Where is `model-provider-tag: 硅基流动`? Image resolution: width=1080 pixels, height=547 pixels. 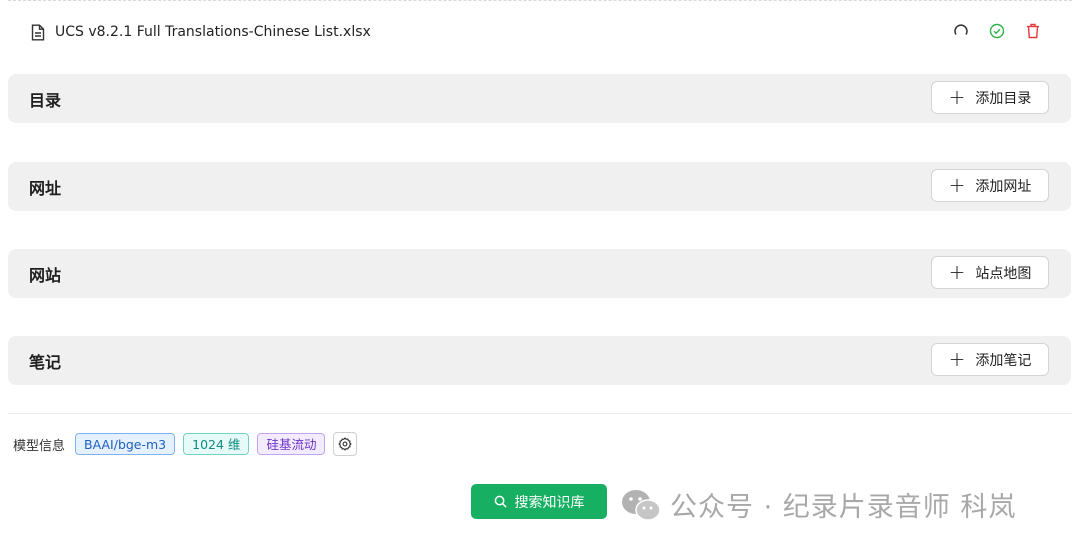 model-provider-tag: 硅基流动 is located at coordinates (291, 444).